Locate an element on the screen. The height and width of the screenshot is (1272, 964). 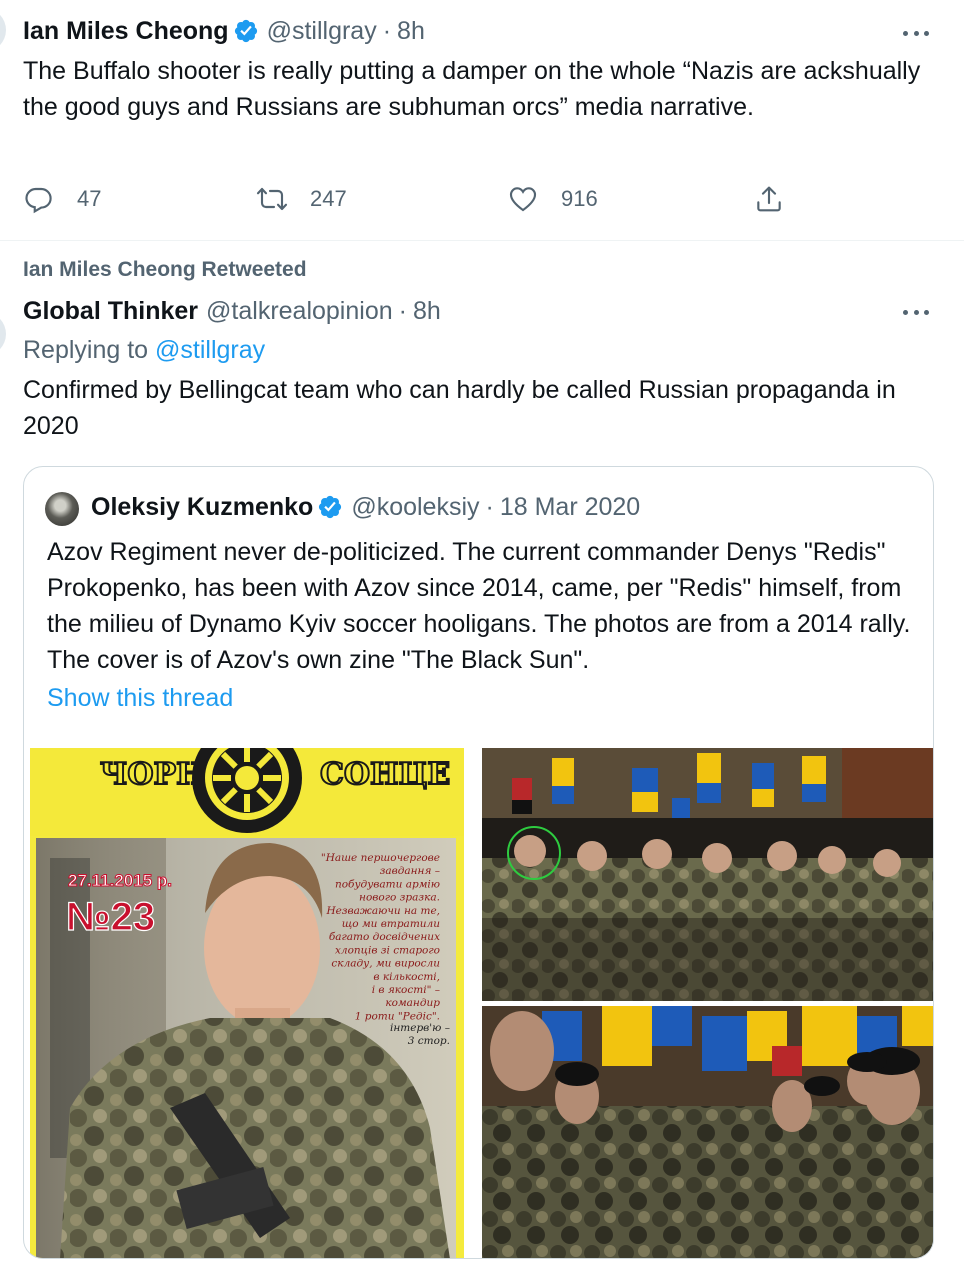
show-thread-link: Show this thread is located at coordinates (140, 698).